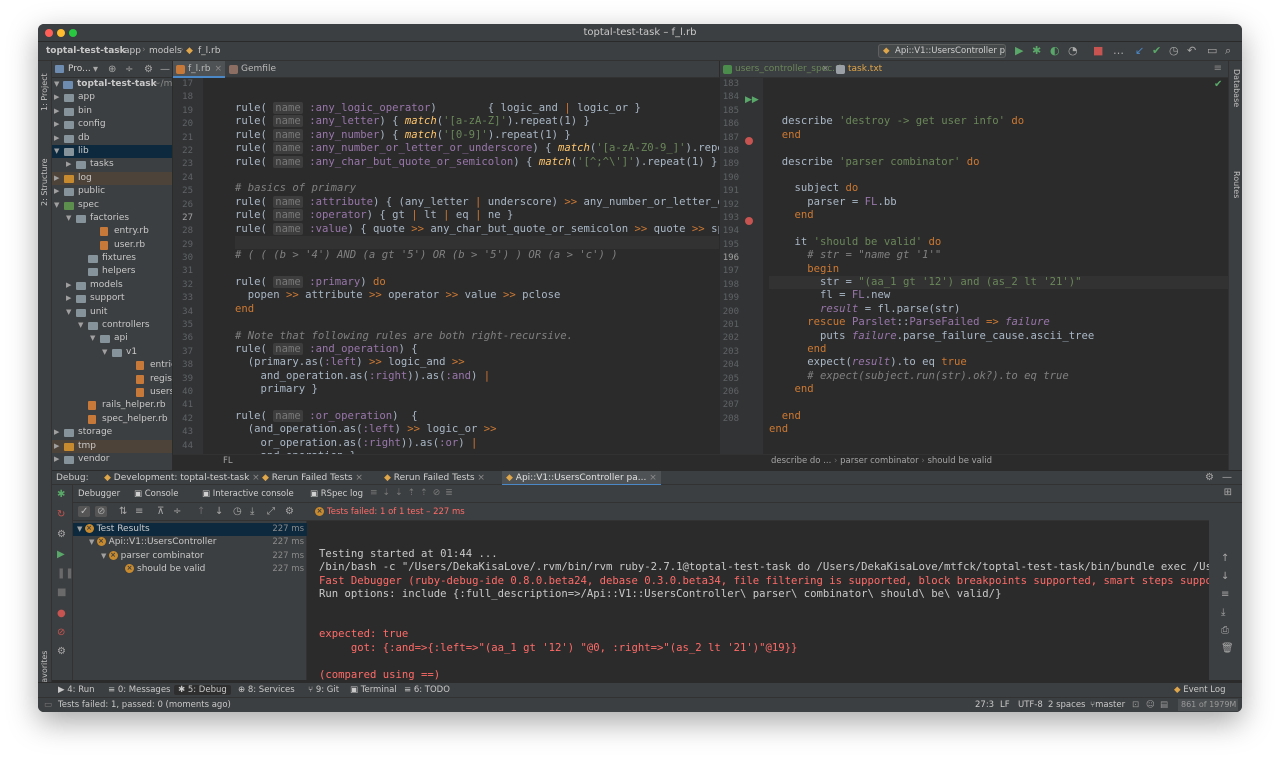 The image size is (1280, 760). Describe the element at coordinates (752, 100) in the screenshot. I see `run-test-gutter-icon: ▶▶` at that location.